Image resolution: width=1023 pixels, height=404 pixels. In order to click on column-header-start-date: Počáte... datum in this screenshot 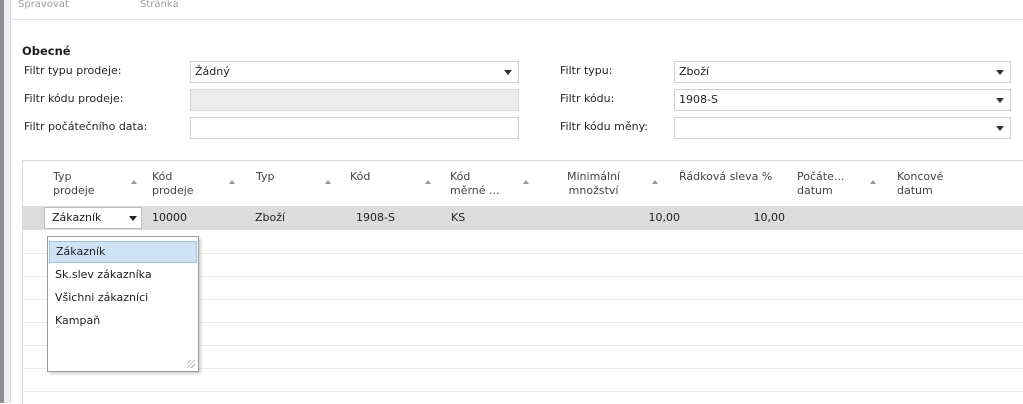, I will do `click(820, 184)`.